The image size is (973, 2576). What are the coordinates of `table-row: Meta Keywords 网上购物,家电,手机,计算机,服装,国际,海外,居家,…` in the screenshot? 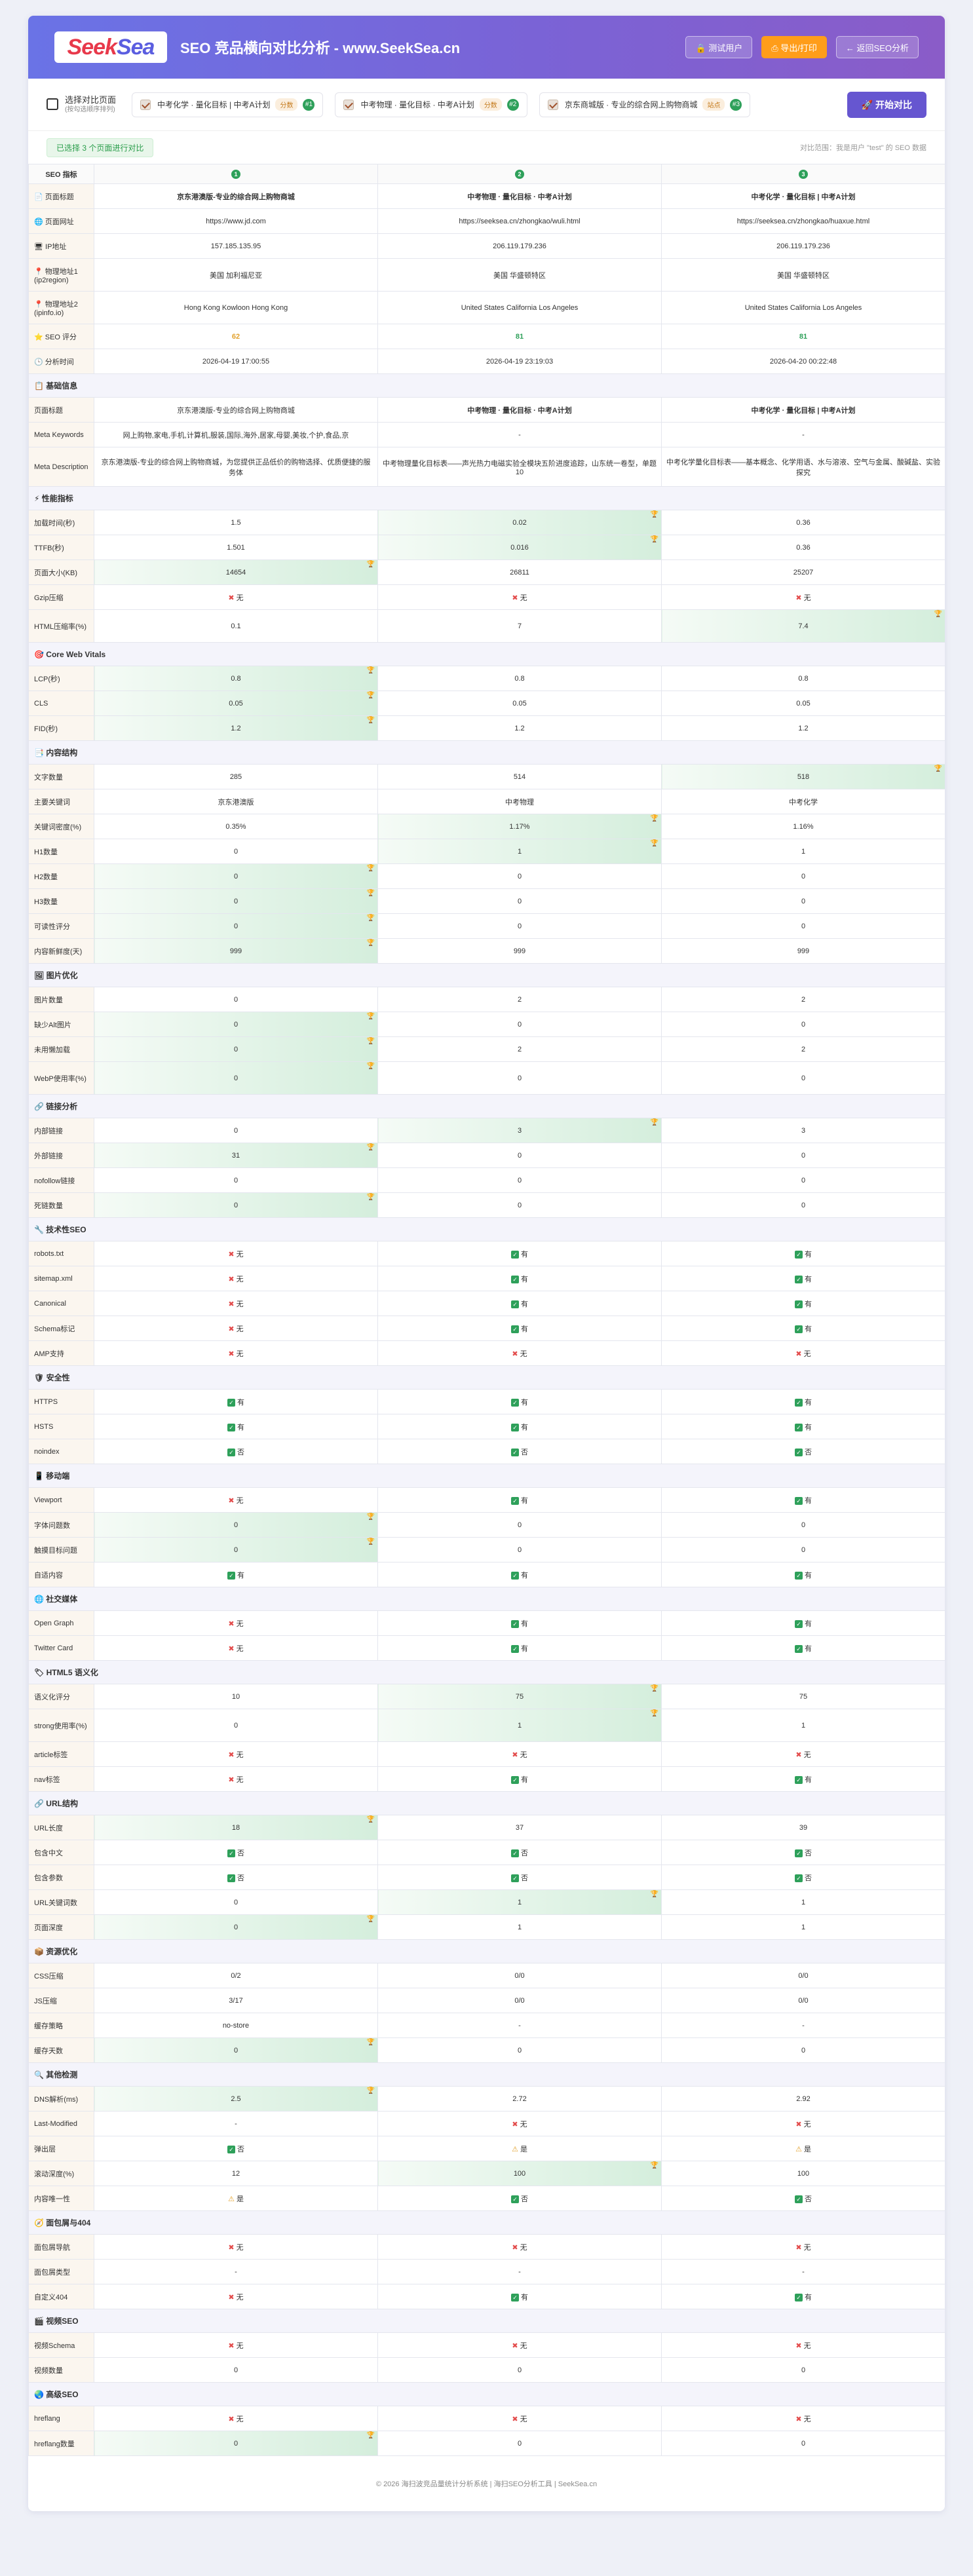 It's located at (486, 434).